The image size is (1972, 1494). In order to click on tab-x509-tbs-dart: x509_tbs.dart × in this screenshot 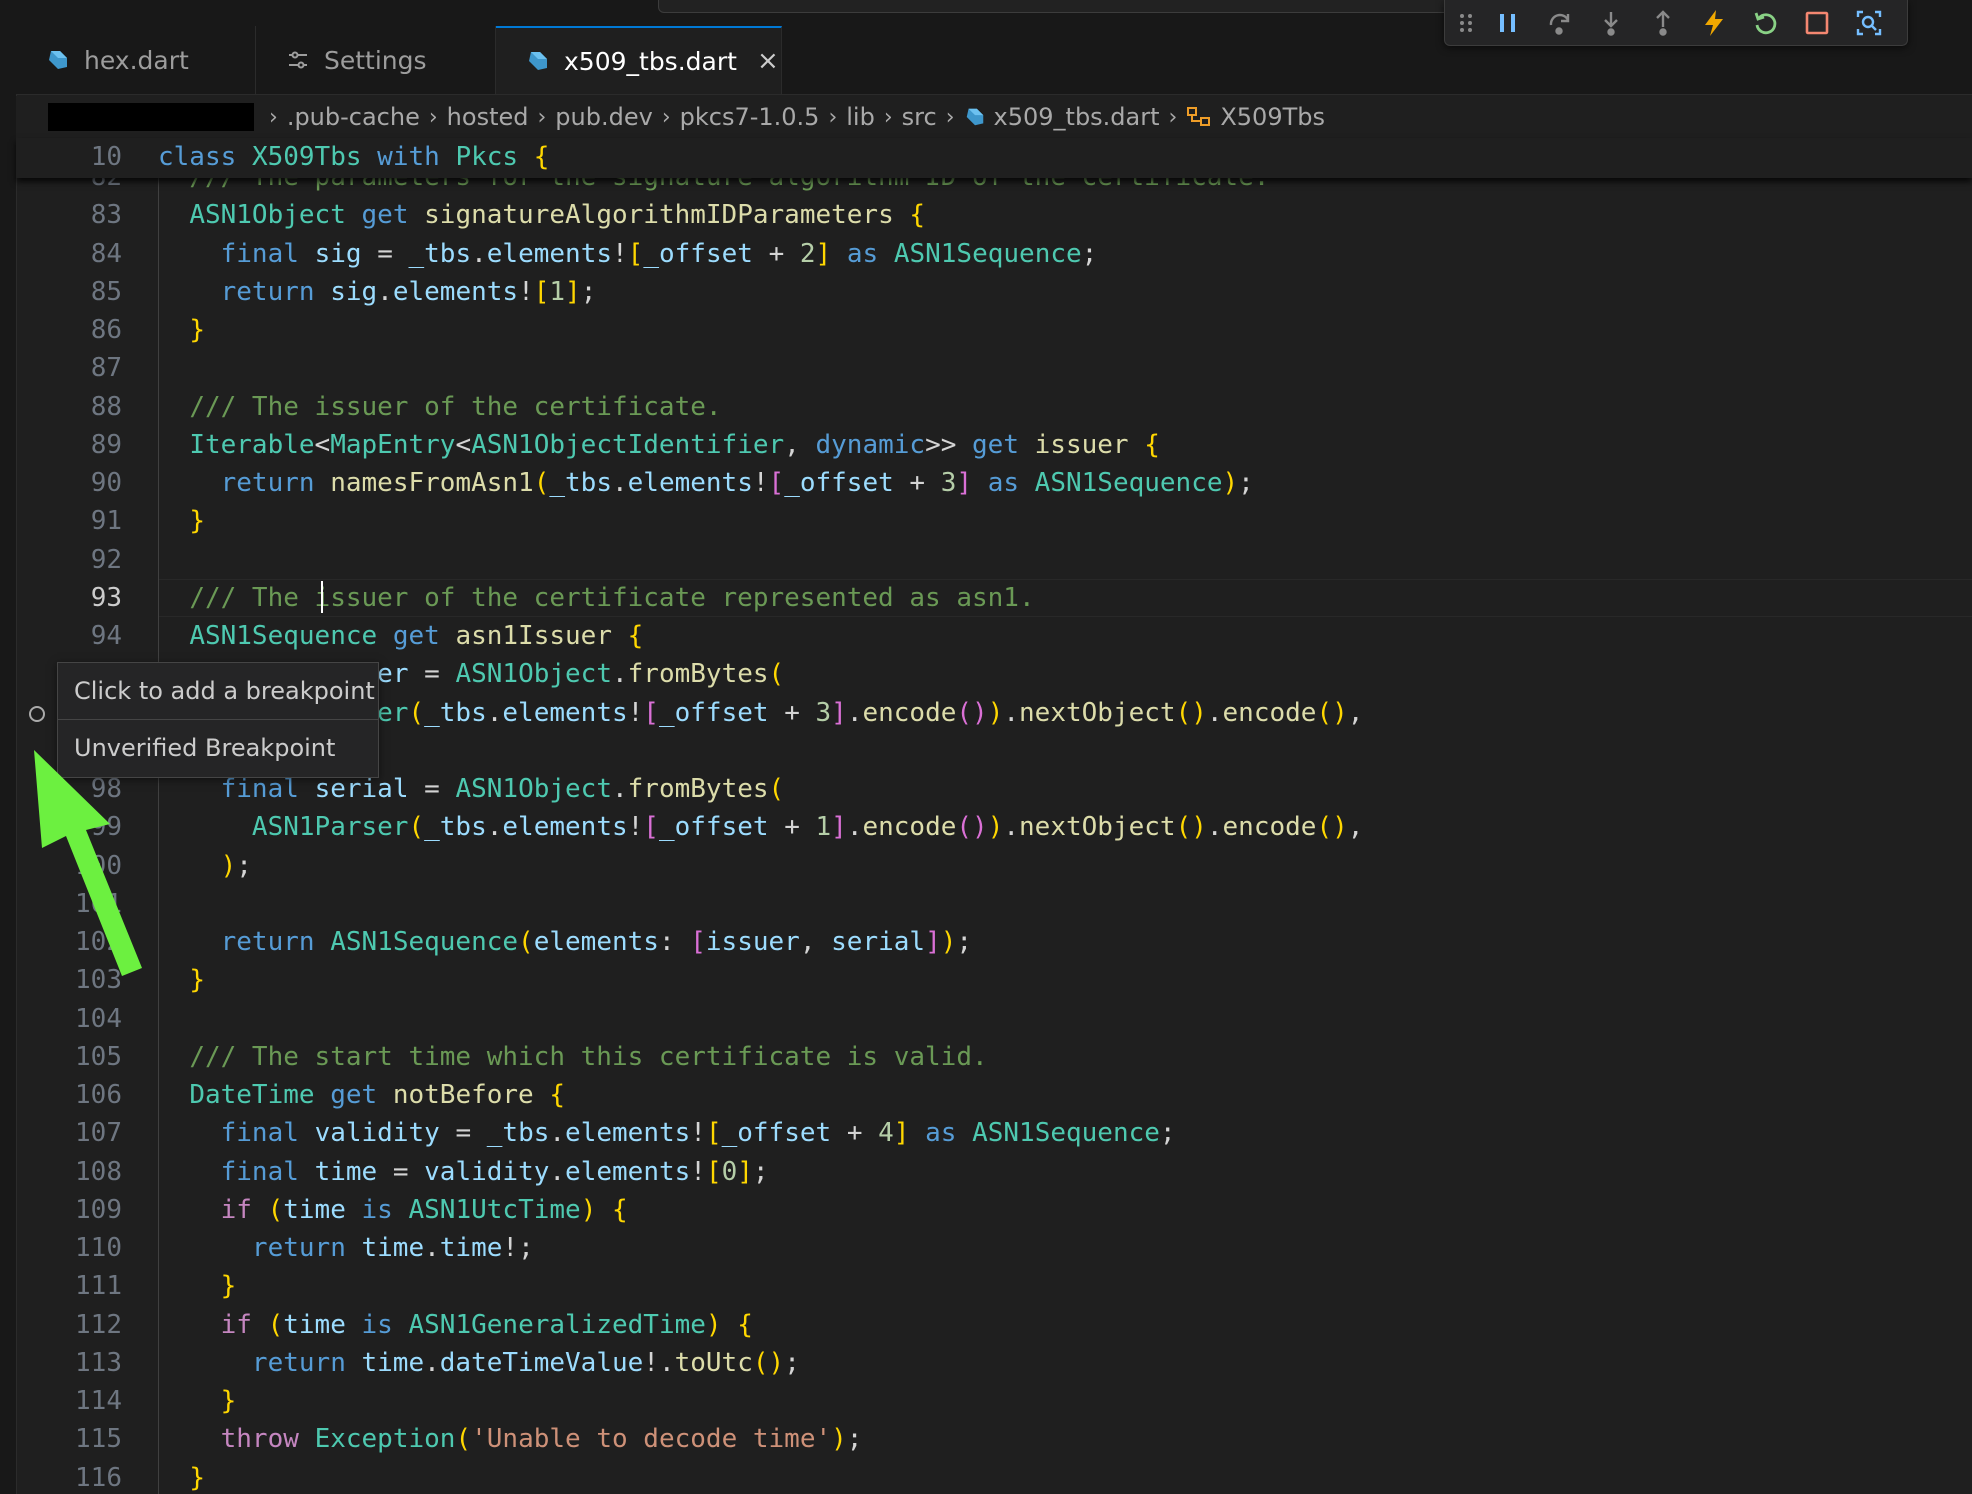, I will do `click(639, 60)`.